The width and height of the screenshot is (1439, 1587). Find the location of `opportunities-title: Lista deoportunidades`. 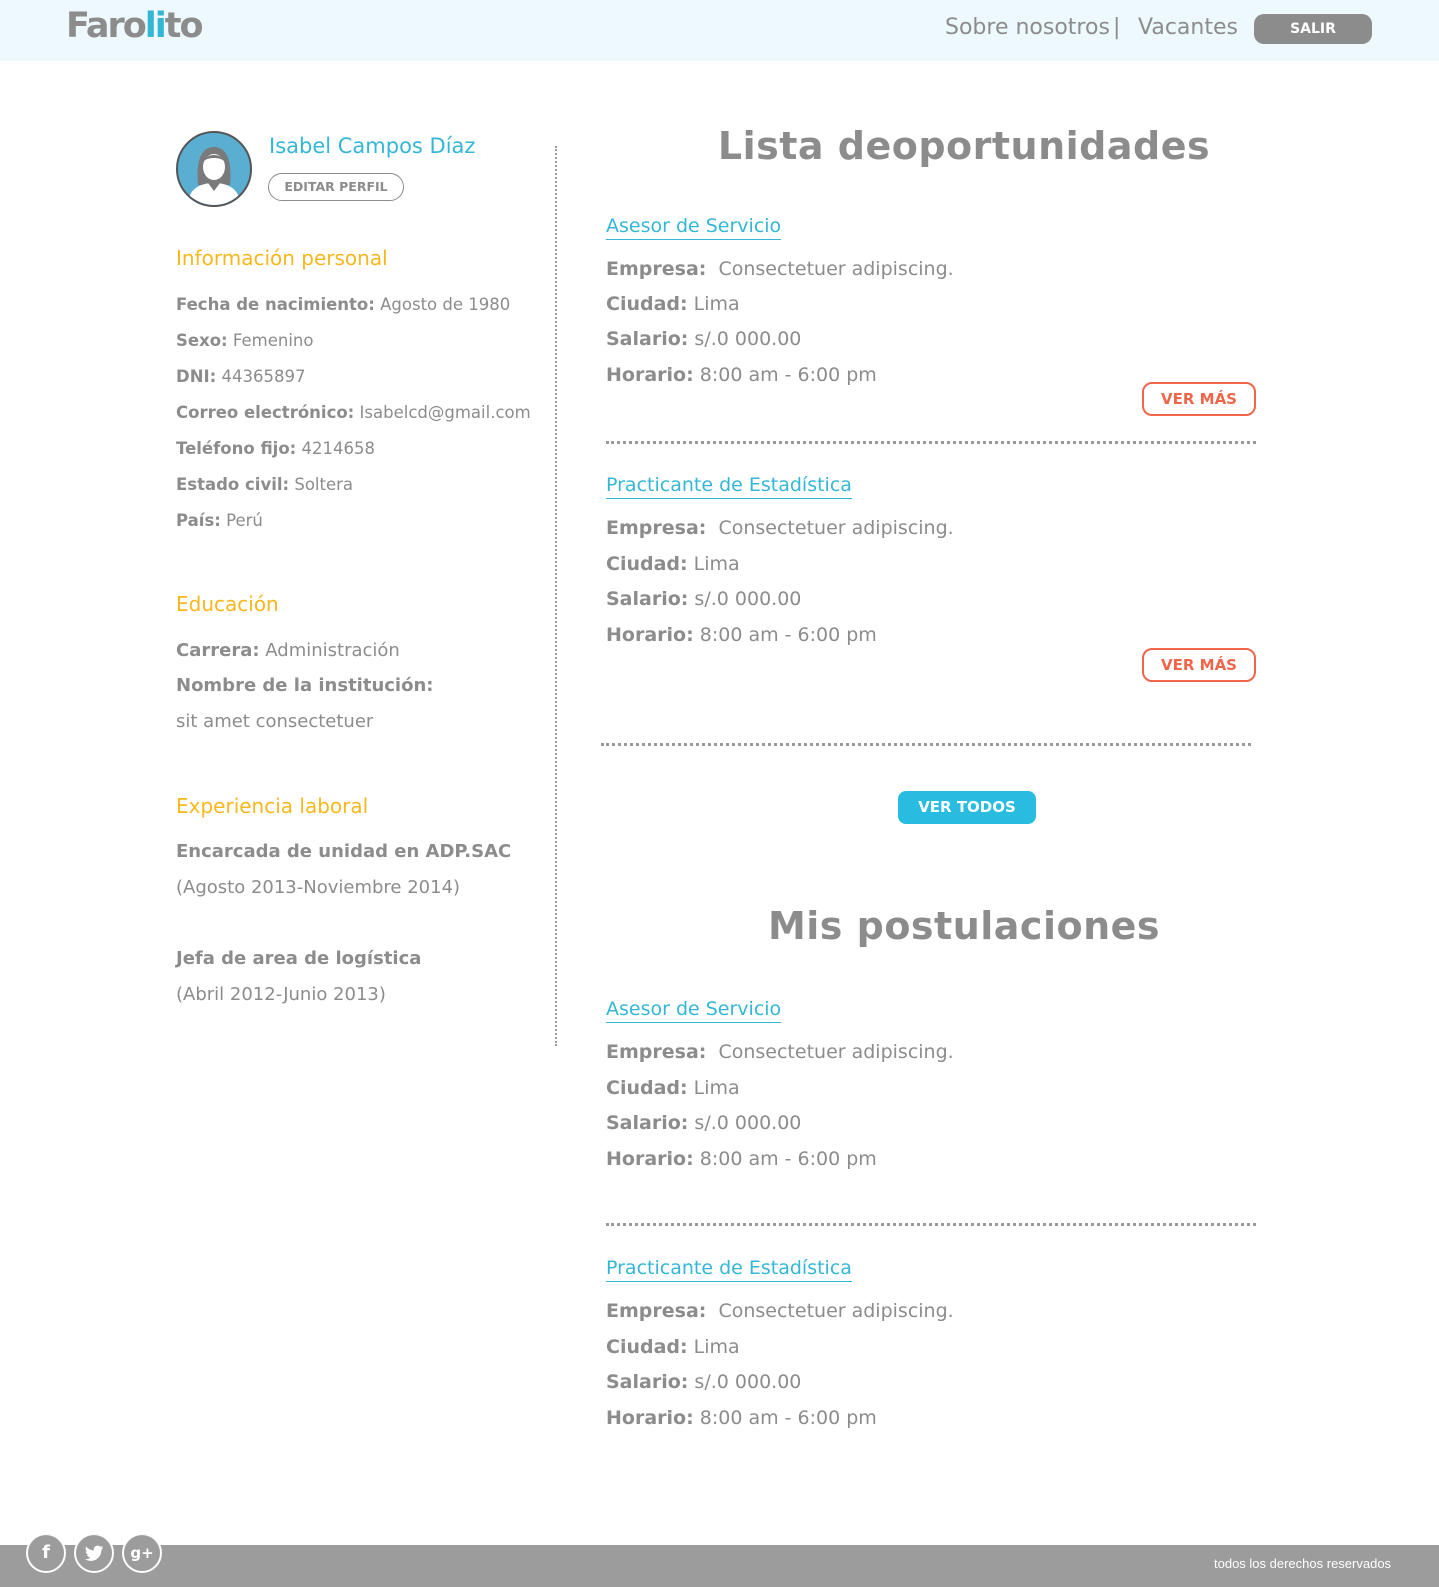

opportunities-title: Lista deoportunidades is located at coordinates (964, 146).